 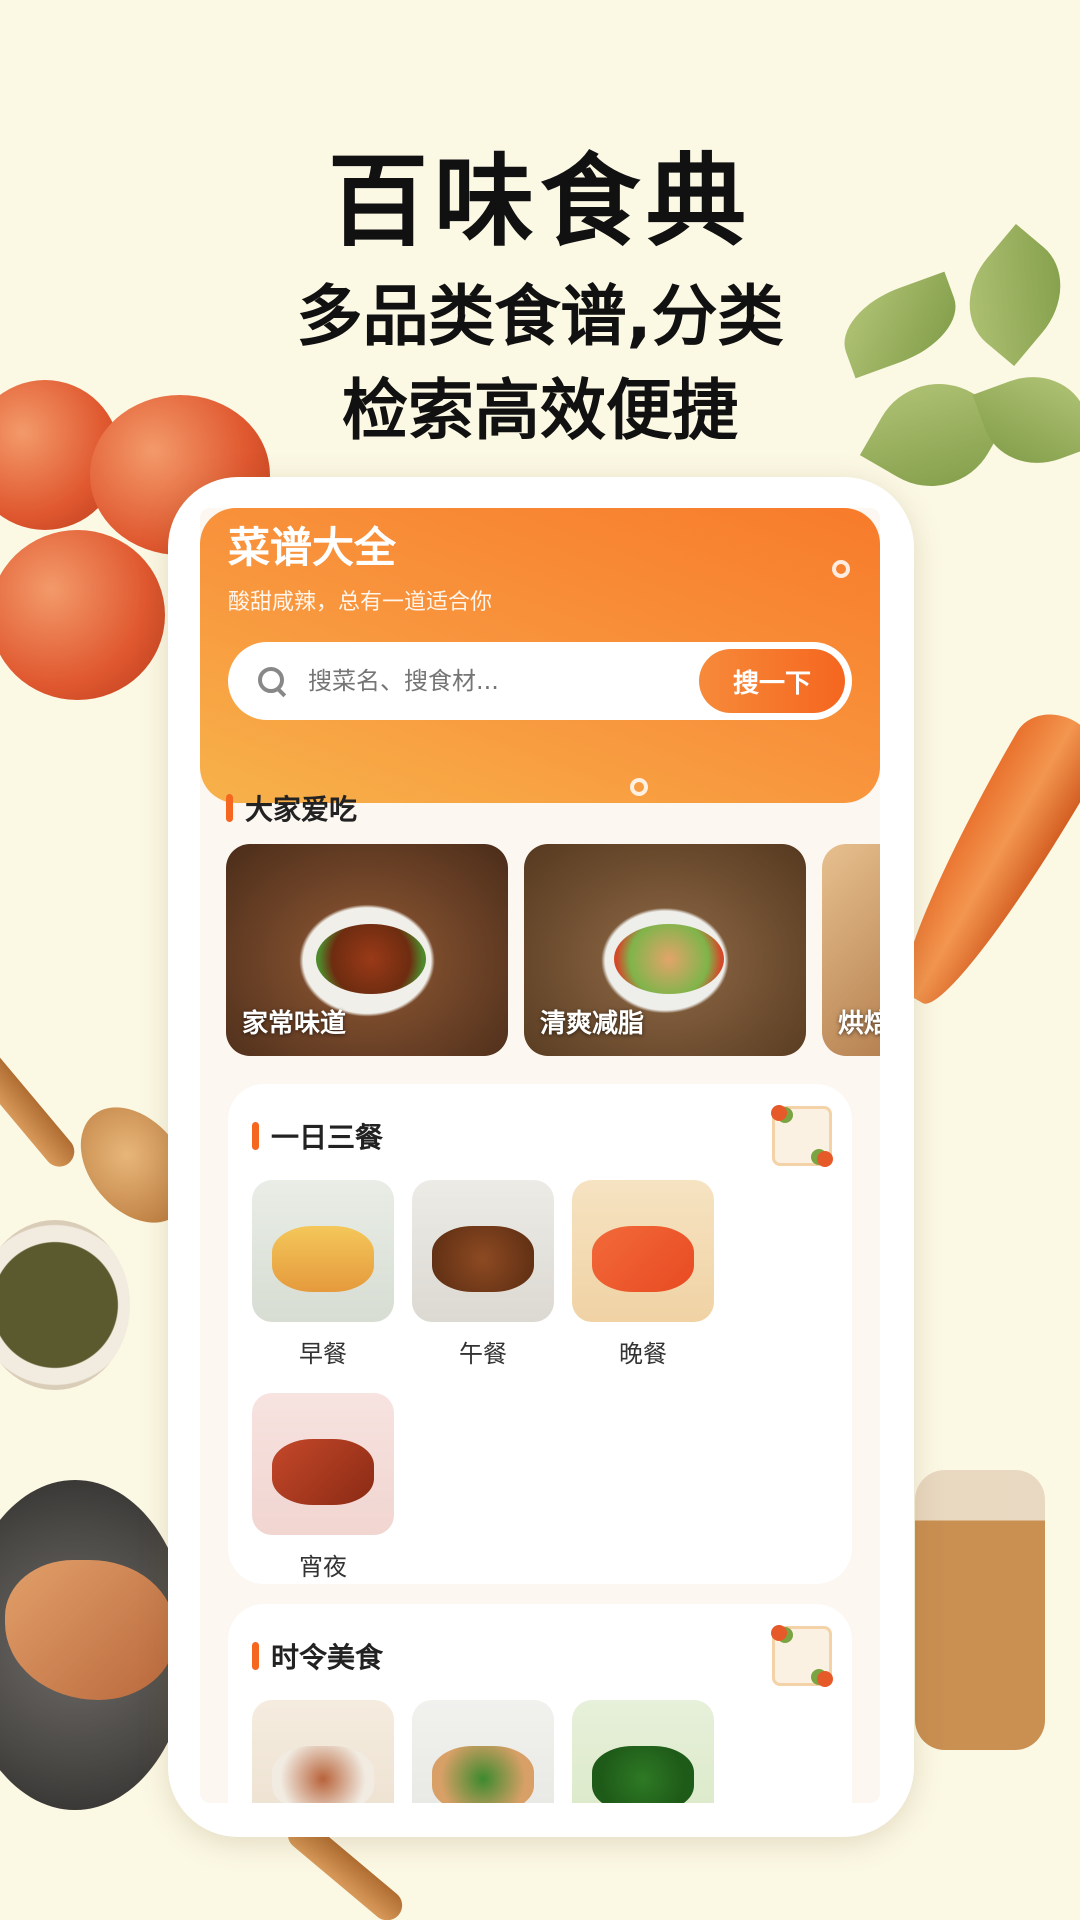 I want to click on hero-title: 百味食典, so click(x=540, y=201).